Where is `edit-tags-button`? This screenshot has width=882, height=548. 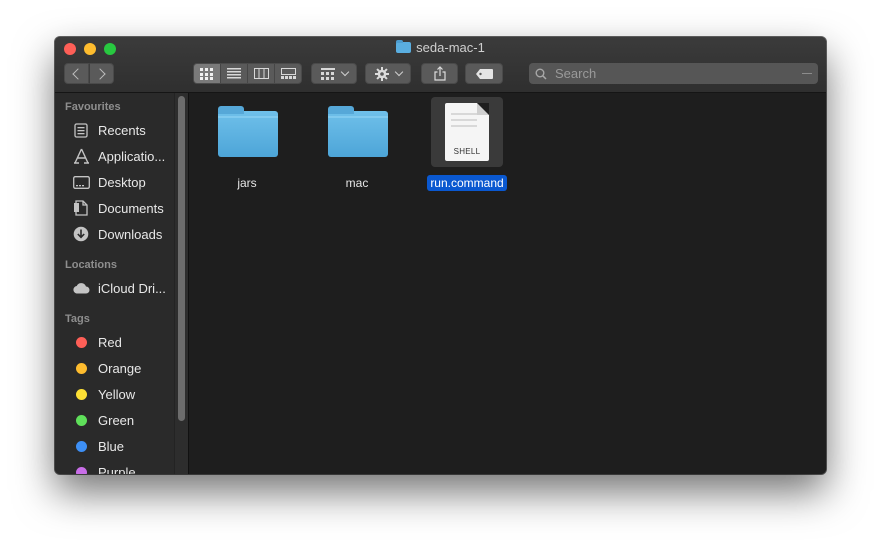 edit-tags-button is located at coordinates (484, 73).